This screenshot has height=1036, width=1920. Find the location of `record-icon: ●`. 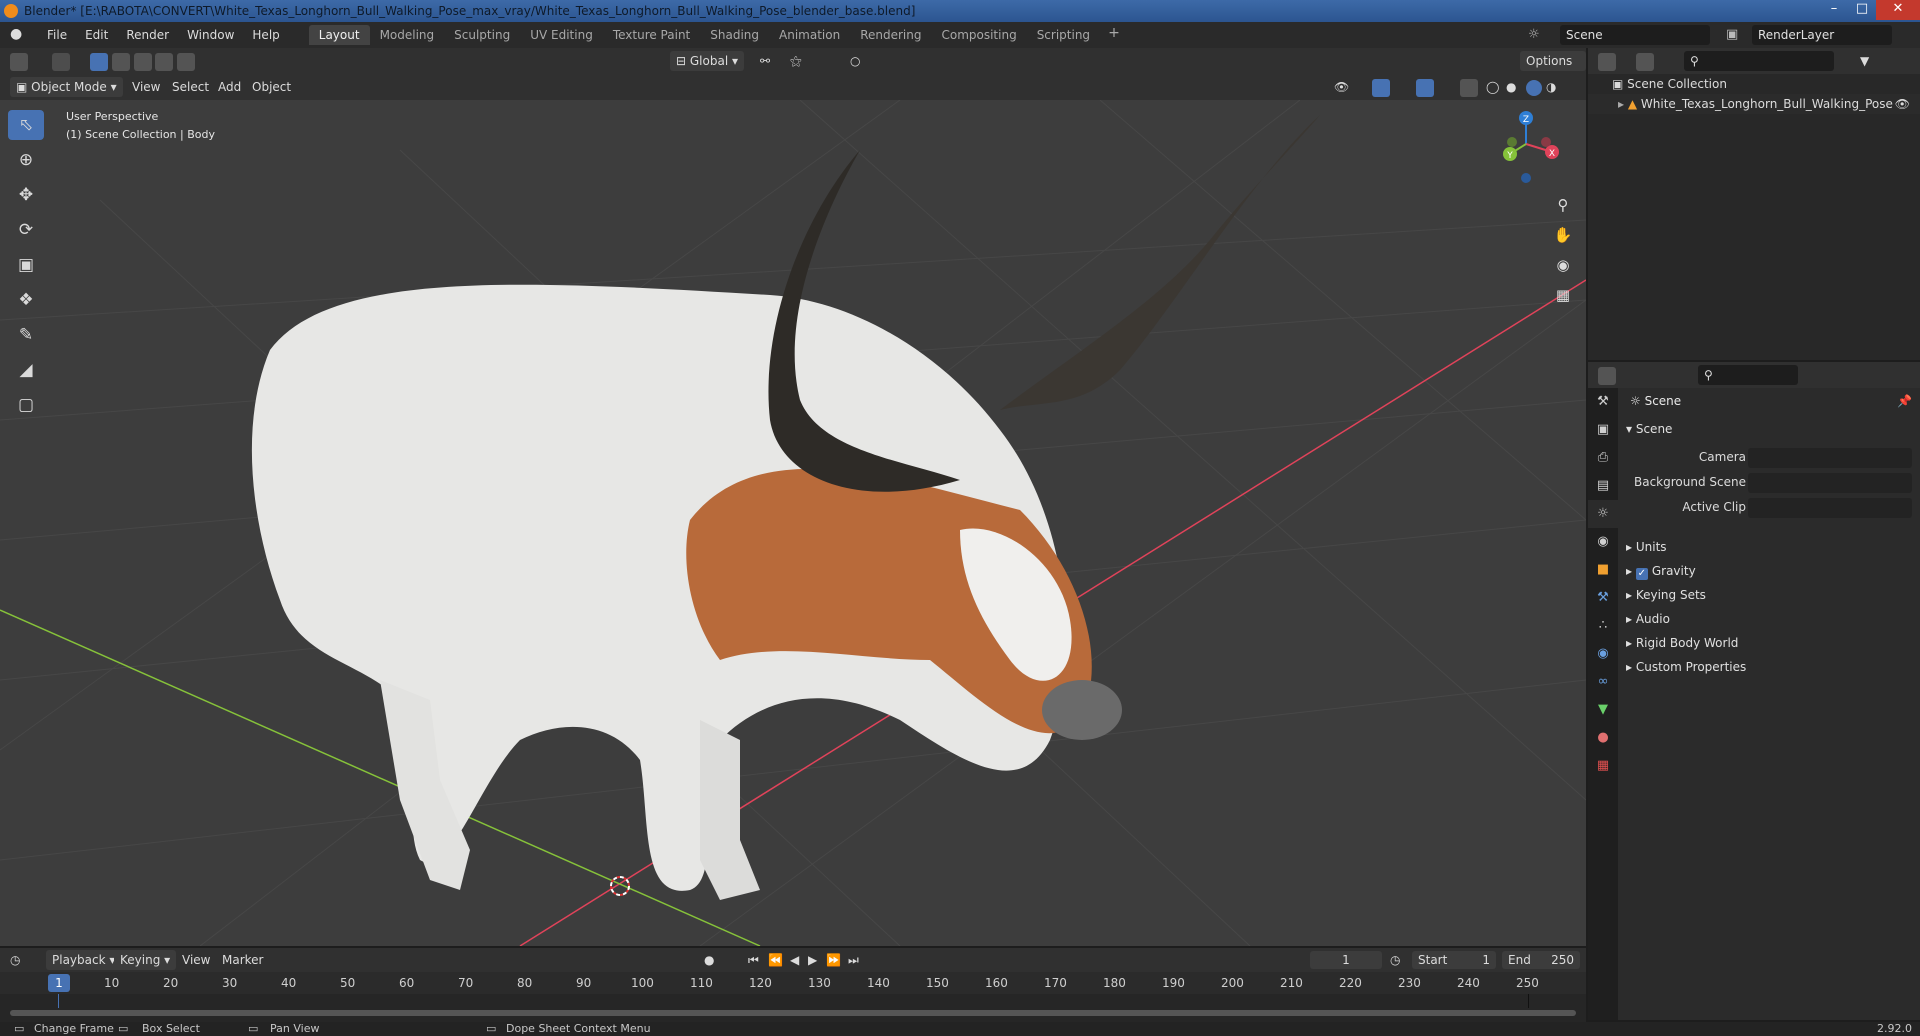

record-icon: ● is located at coordinates (709, 960).